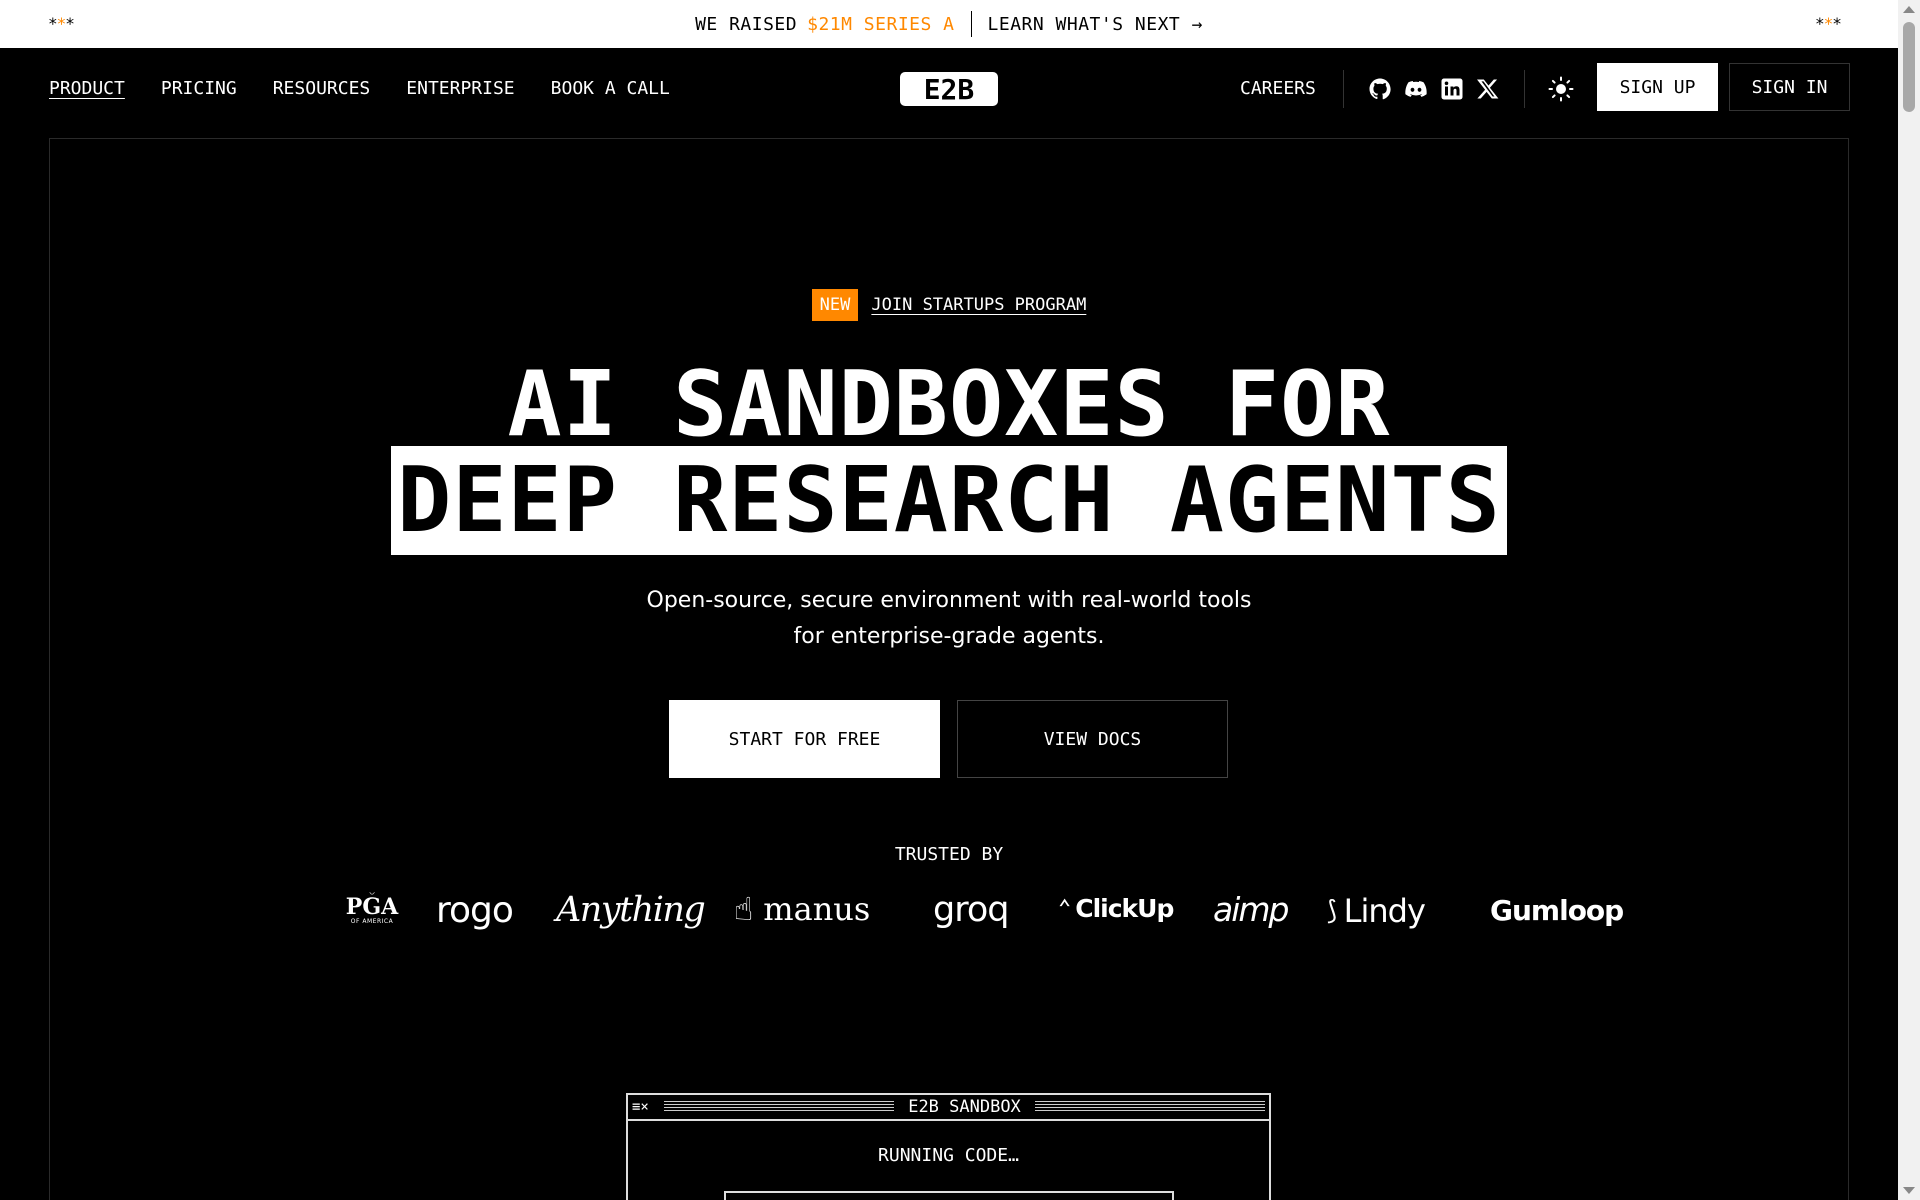  I want to click on titlebar-stripes-left, so click(779, 1107).